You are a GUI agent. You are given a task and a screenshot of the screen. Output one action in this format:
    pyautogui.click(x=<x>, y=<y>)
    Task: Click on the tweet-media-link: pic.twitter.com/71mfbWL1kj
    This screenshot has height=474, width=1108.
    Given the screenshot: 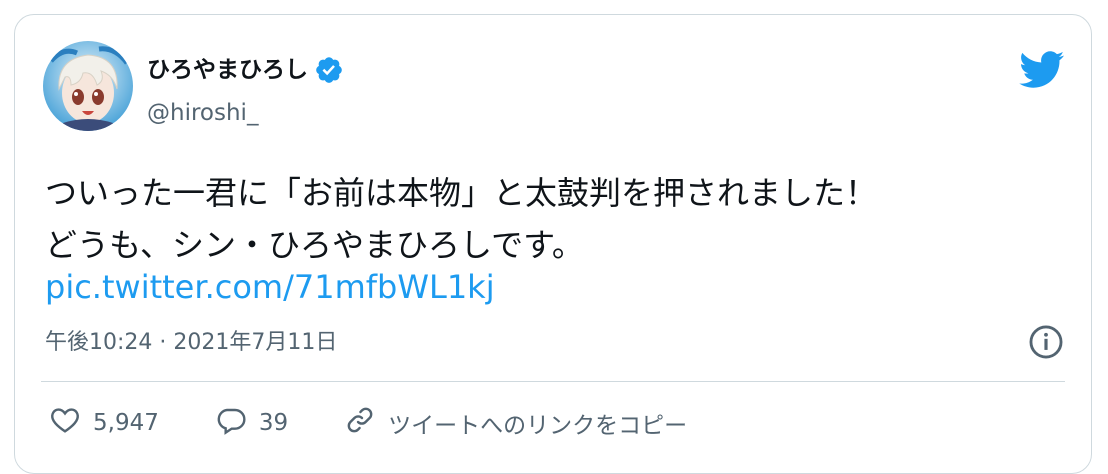 What is the action you would take?
    pyautogui.click(x=270, y=287)
    